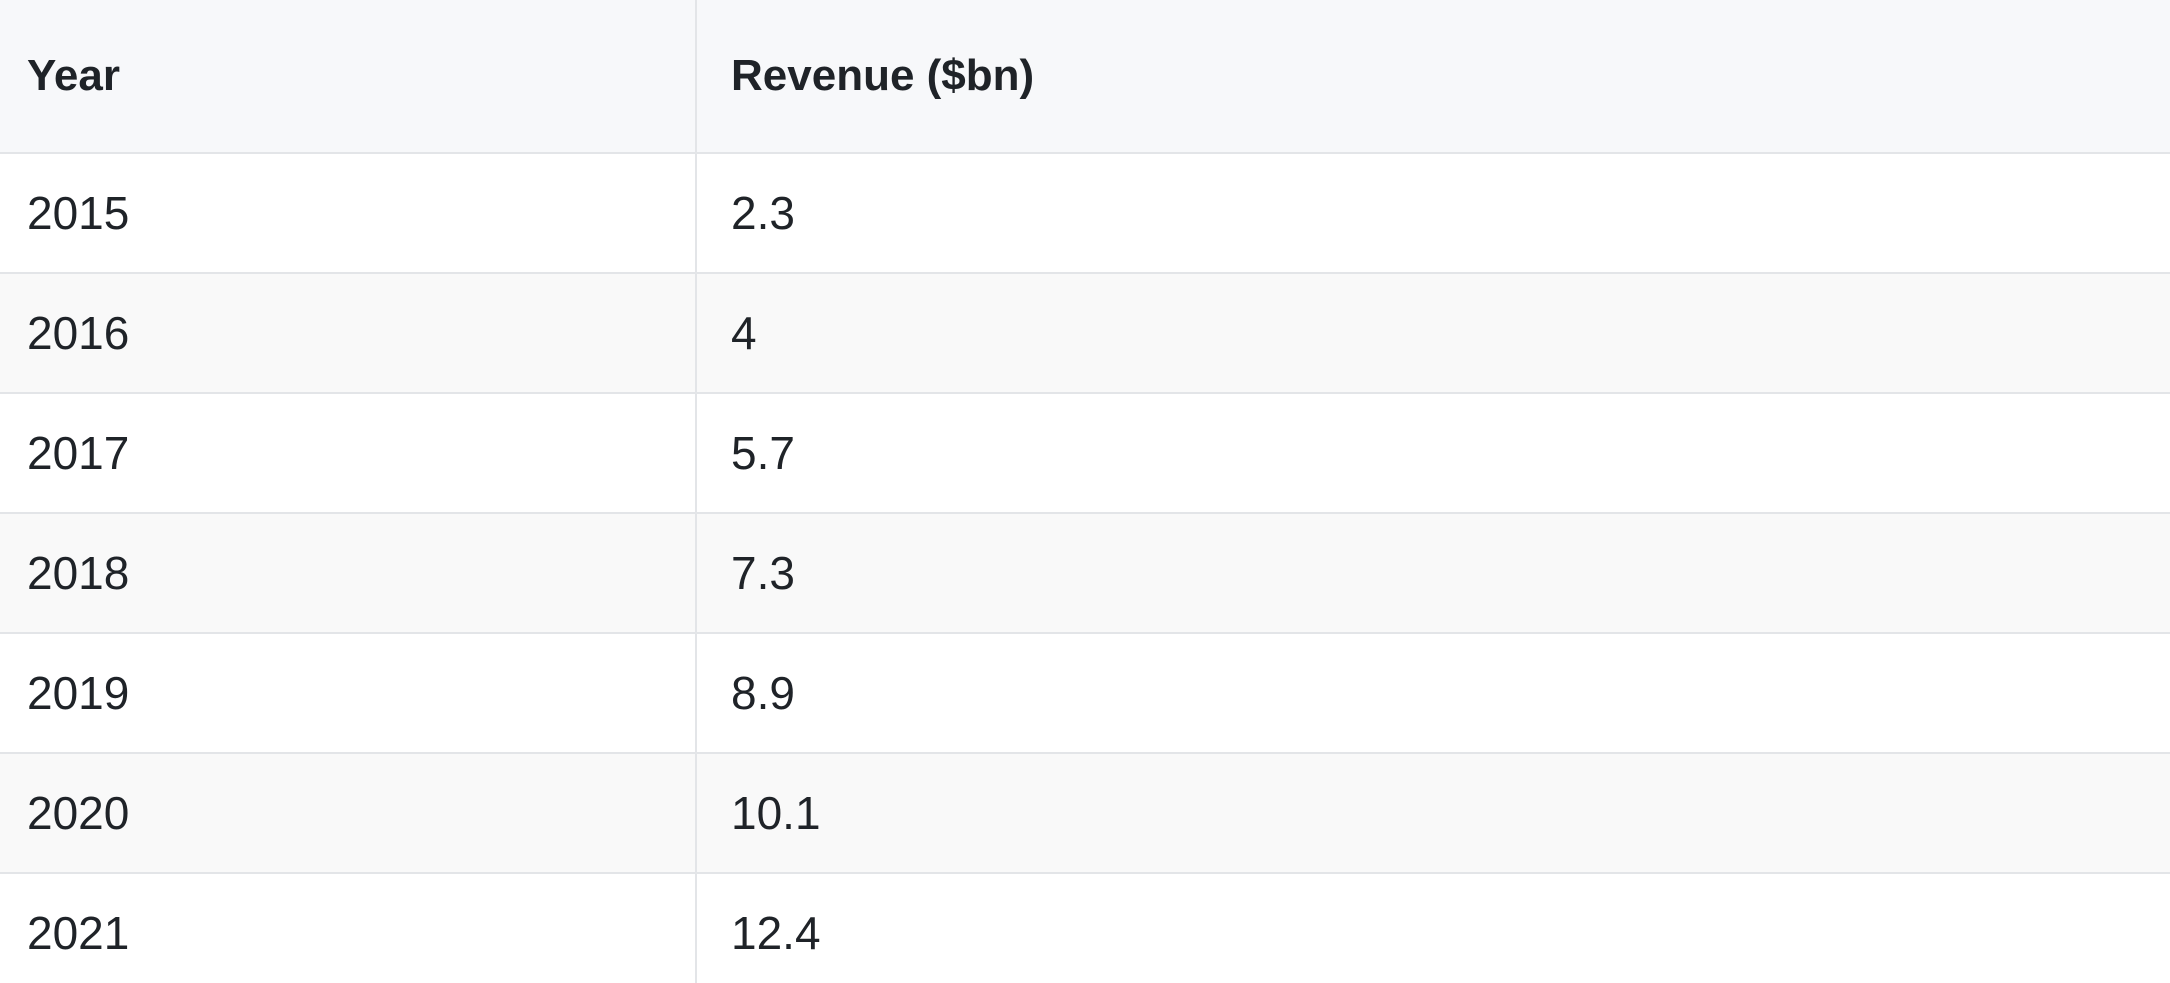 This screenshot has height=983, width=2170. Describe the element at coordinates (348, 693) in the screenshot. I see `year-cell: 2019` at that location.